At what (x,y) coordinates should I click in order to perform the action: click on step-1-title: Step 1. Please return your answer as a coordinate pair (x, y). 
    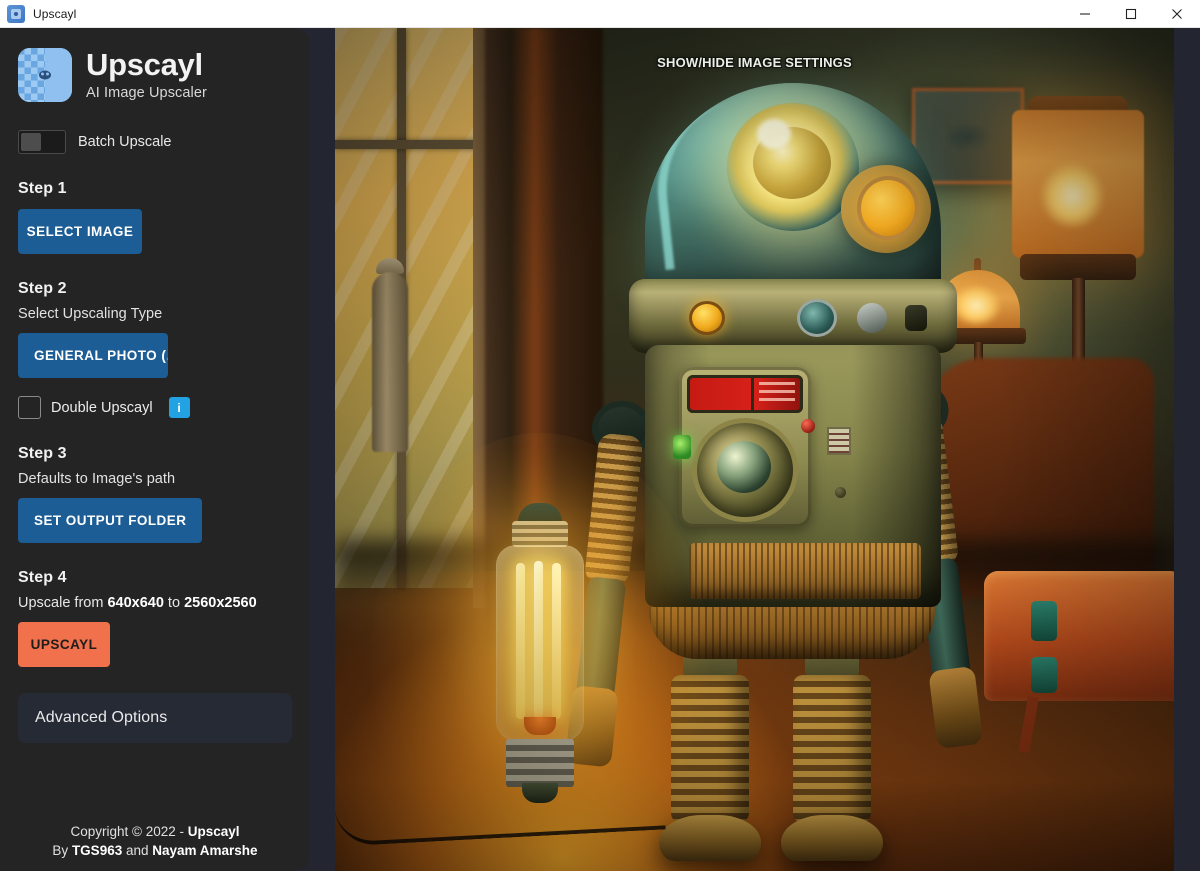
    Looking at the image, I should click on (42, 188).